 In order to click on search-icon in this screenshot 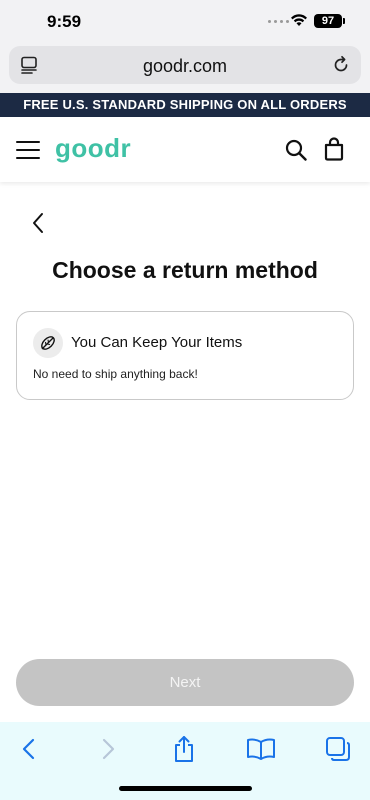, I will do `click(296, 150)`.